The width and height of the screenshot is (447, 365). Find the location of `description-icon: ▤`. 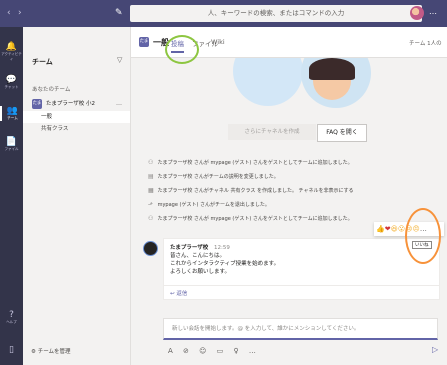

description-icon: ▤ is located at coordinates (151, 176).